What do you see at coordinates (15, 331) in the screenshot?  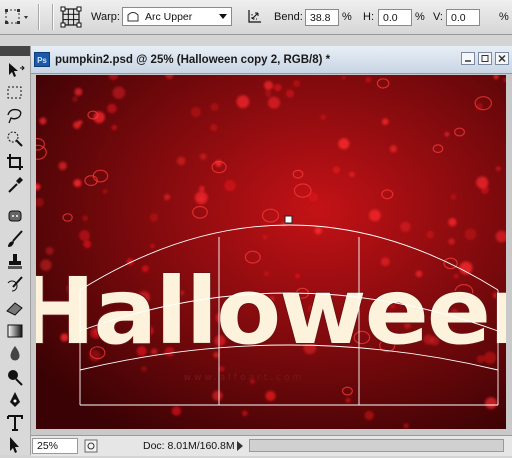 I see `gradient-tool-icon` at bounding box center [15, 331].